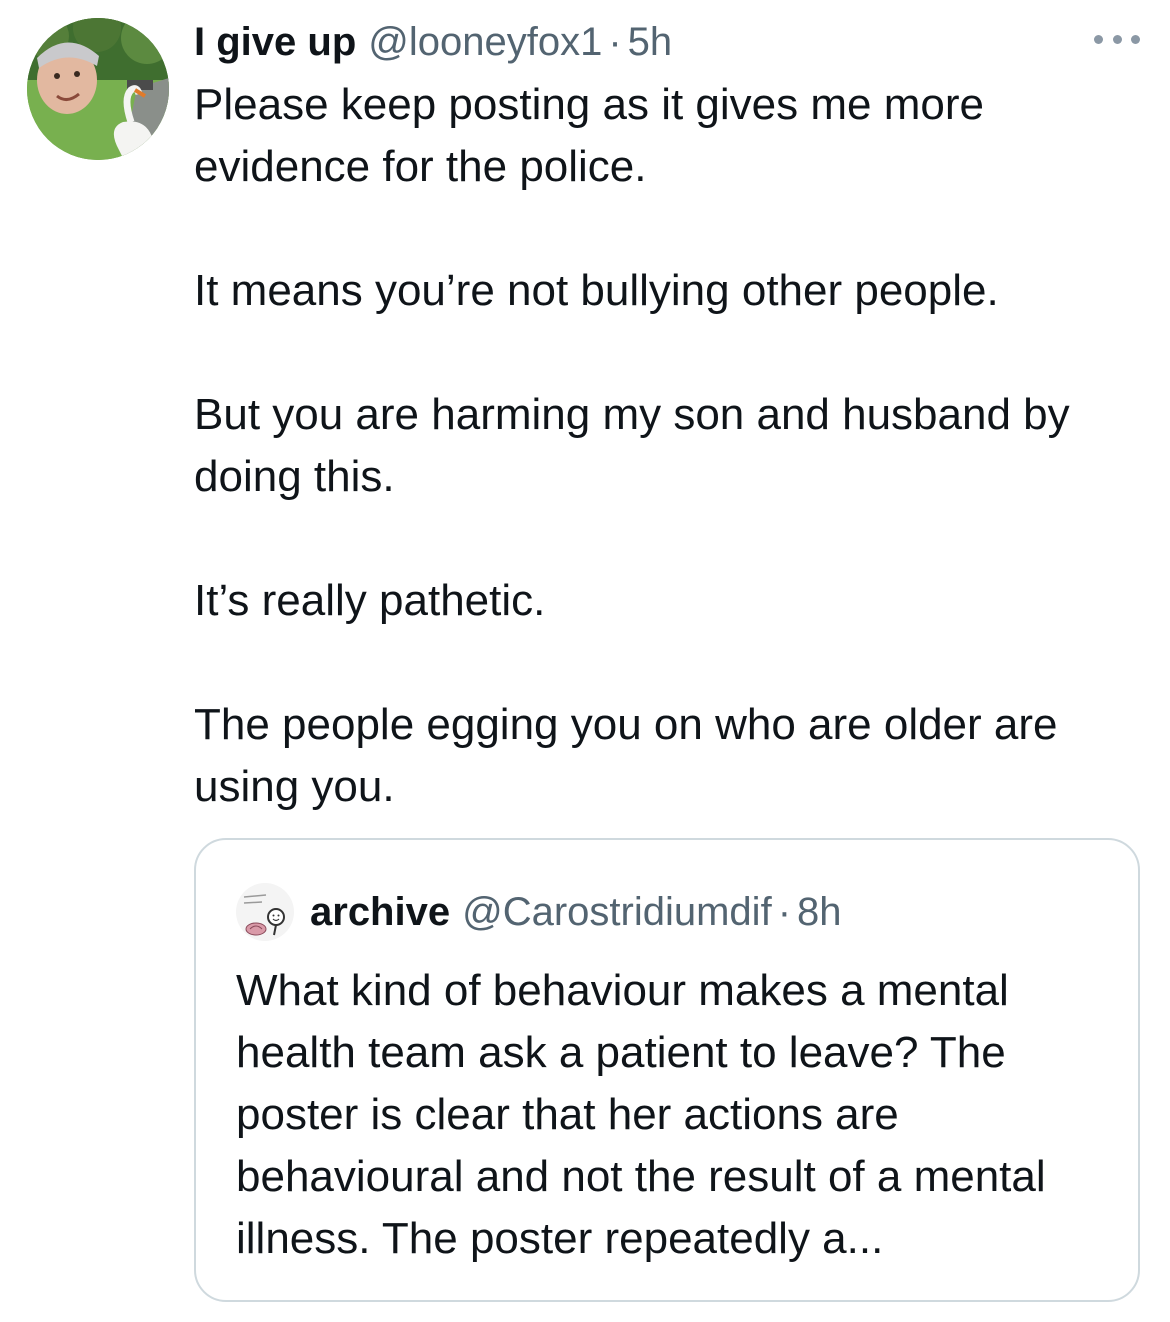 The width and height of the screenshot is (1170, 1322). What do you see at coordinates (370, 600) in the screenshot?
I see `tweet-paragraph: It’s really pathetic.` at bounding box center [370, 600].